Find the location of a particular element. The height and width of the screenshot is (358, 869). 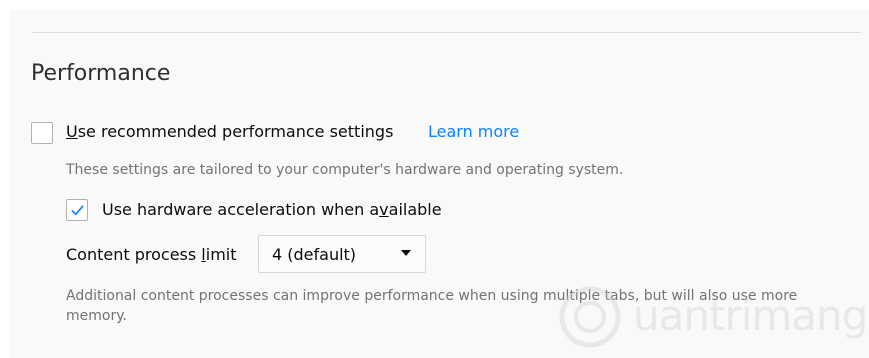

content-process-limit-label-end: imit is located at coordinates (221, 254).